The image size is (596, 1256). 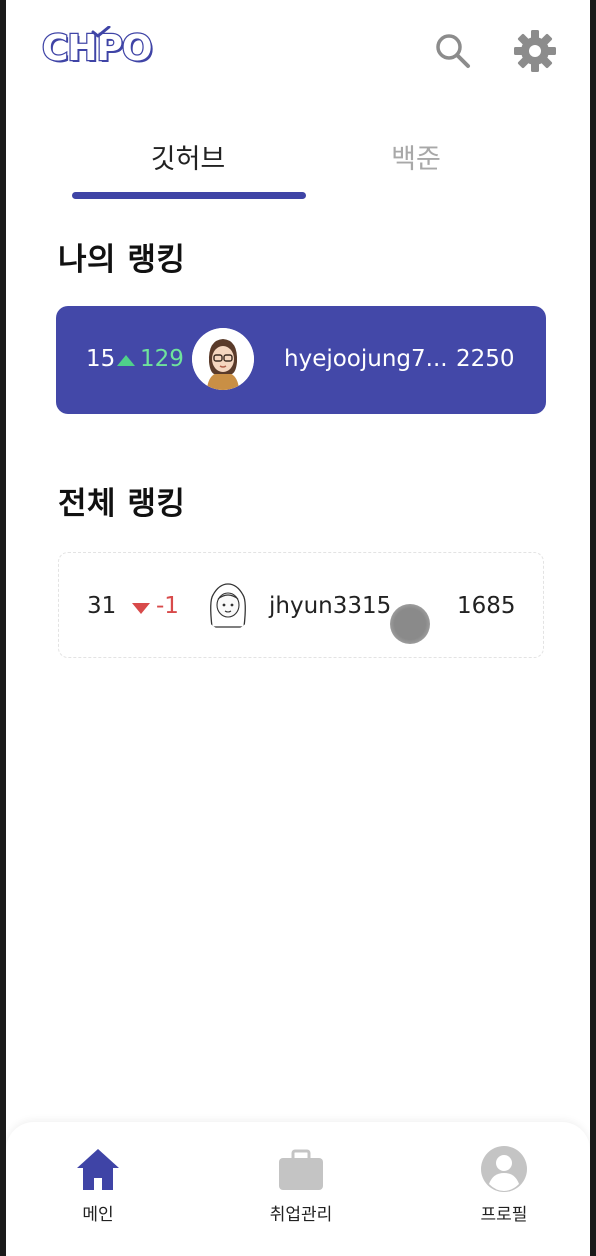 What do you see at coordinates (189, 195) in the screenshot?
I see `active-tab-indicator` at bounding box center [189, 195].